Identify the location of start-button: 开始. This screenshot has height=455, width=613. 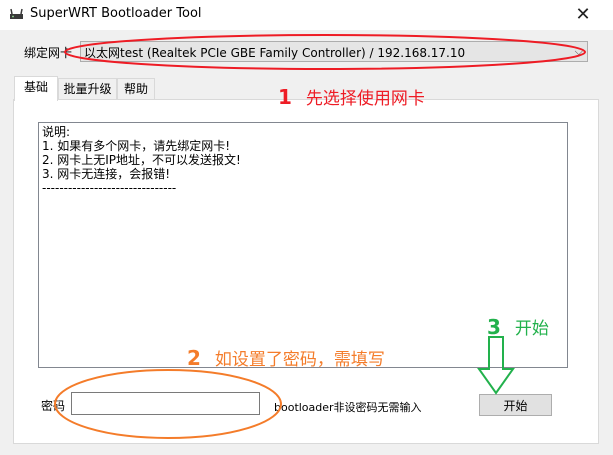
(515, 405).